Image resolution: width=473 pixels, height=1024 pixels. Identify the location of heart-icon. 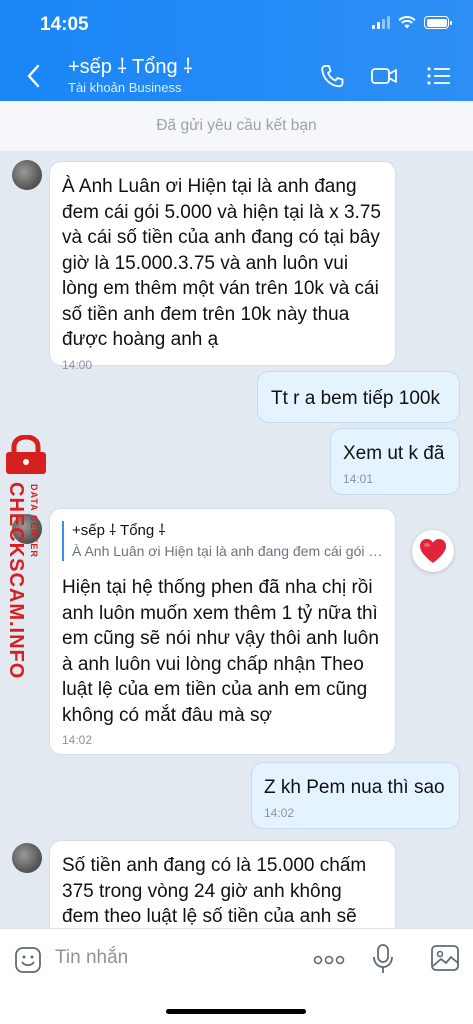
(433, 551).